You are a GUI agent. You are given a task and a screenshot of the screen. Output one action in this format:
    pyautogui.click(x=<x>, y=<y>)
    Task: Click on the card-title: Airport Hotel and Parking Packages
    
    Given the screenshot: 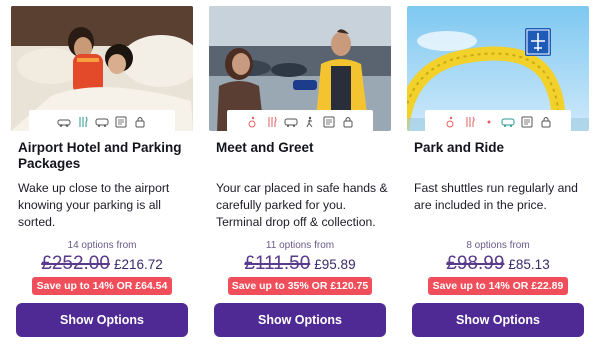 What is the action you would take?
    pyautogui.click(x=100, y=155)
    